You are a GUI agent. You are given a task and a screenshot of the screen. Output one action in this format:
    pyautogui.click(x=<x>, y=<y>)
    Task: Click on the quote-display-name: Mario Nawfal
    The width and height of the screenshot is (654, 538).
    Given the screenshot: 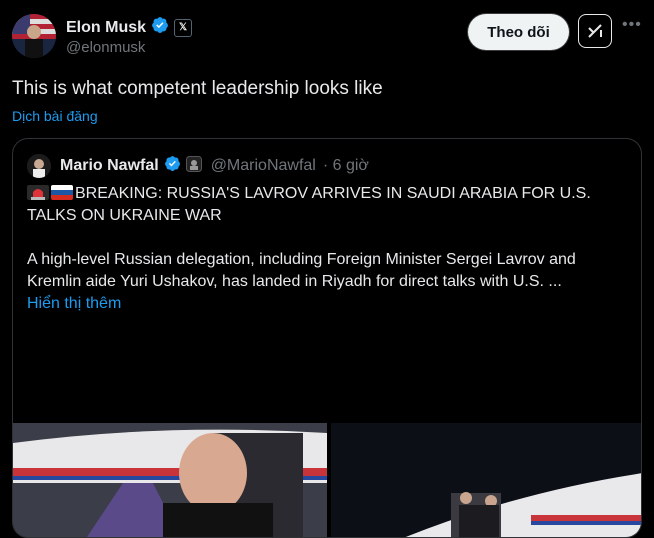 What is the action you would take?
    pyautogui.click(x=109, y=165)
    